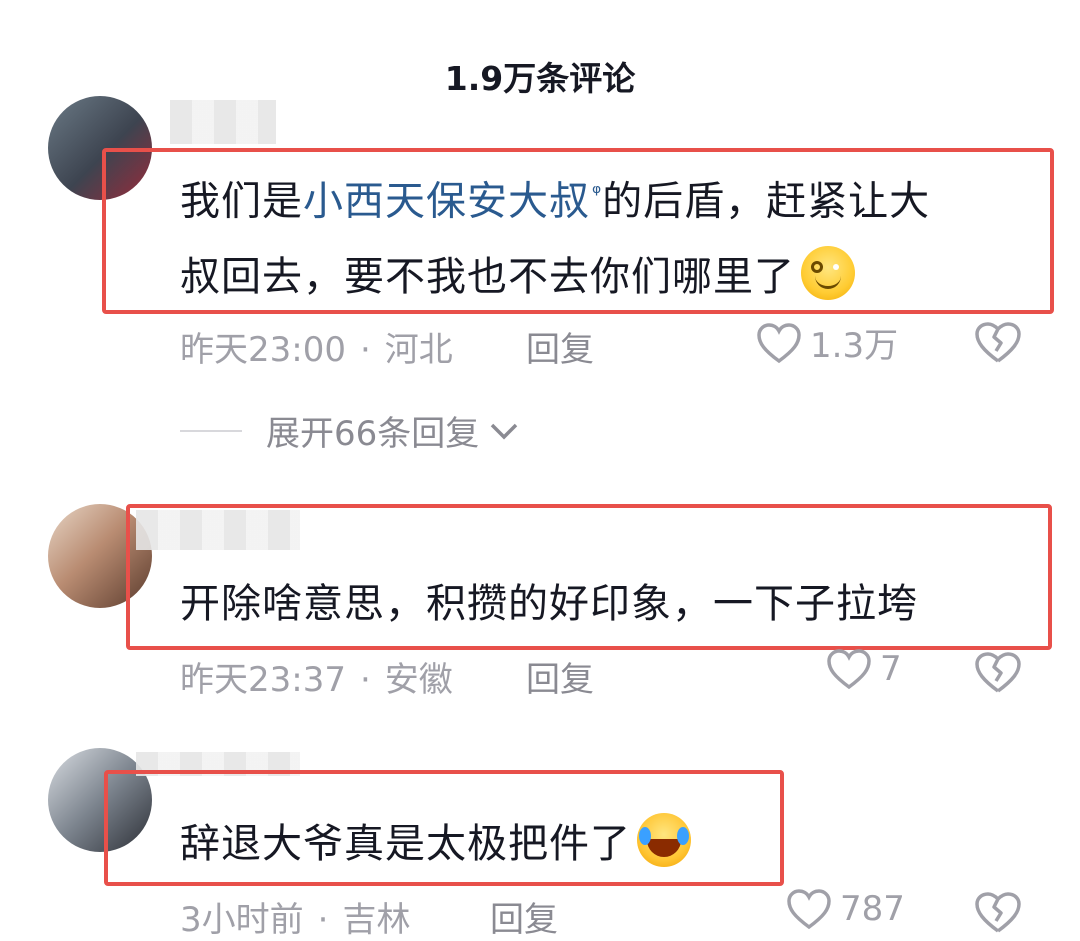 Image resolution: width=1080 pixels, height=941 pixels. I want to click on like-count: 787, so click(872, 909).